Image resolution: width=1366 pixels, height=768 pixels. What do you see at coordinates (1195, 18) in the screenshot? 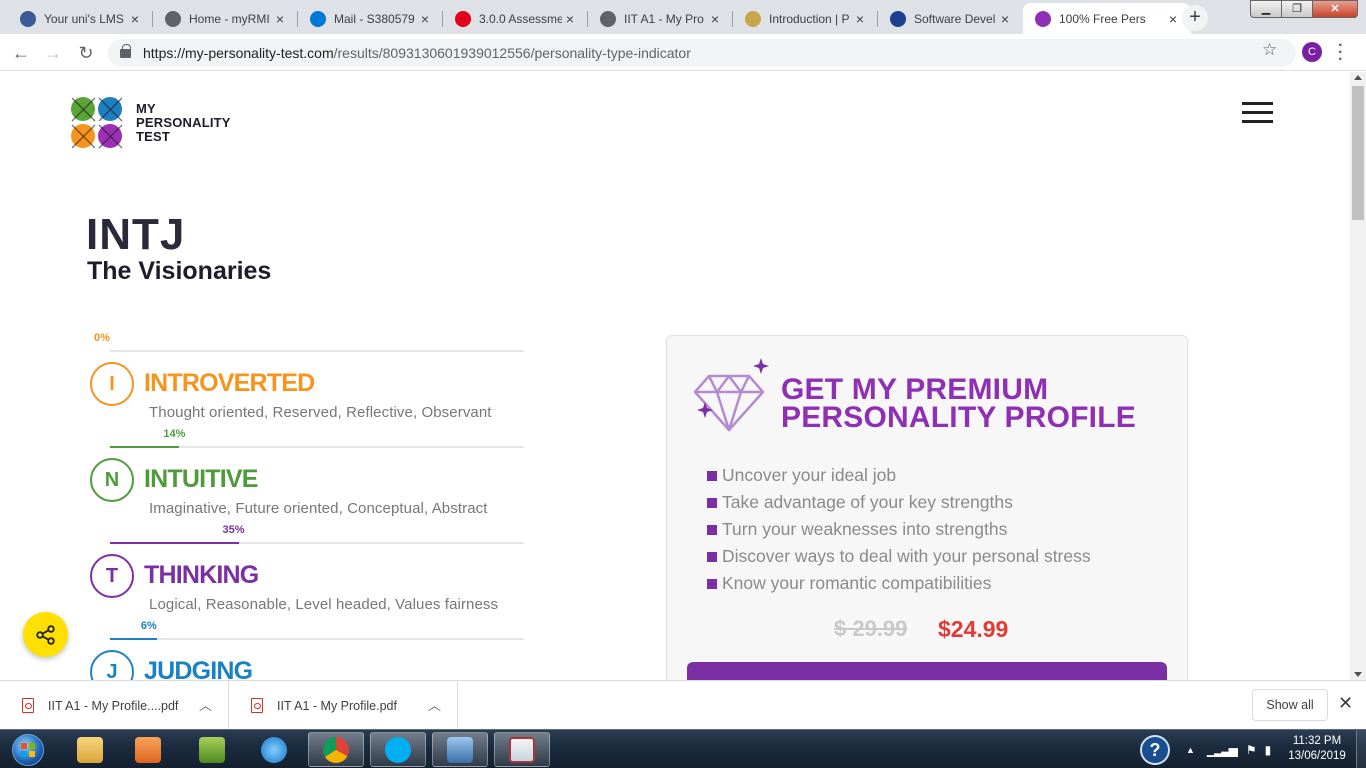
I see `new-tab-button: +` at bounding box center [1195, 18].